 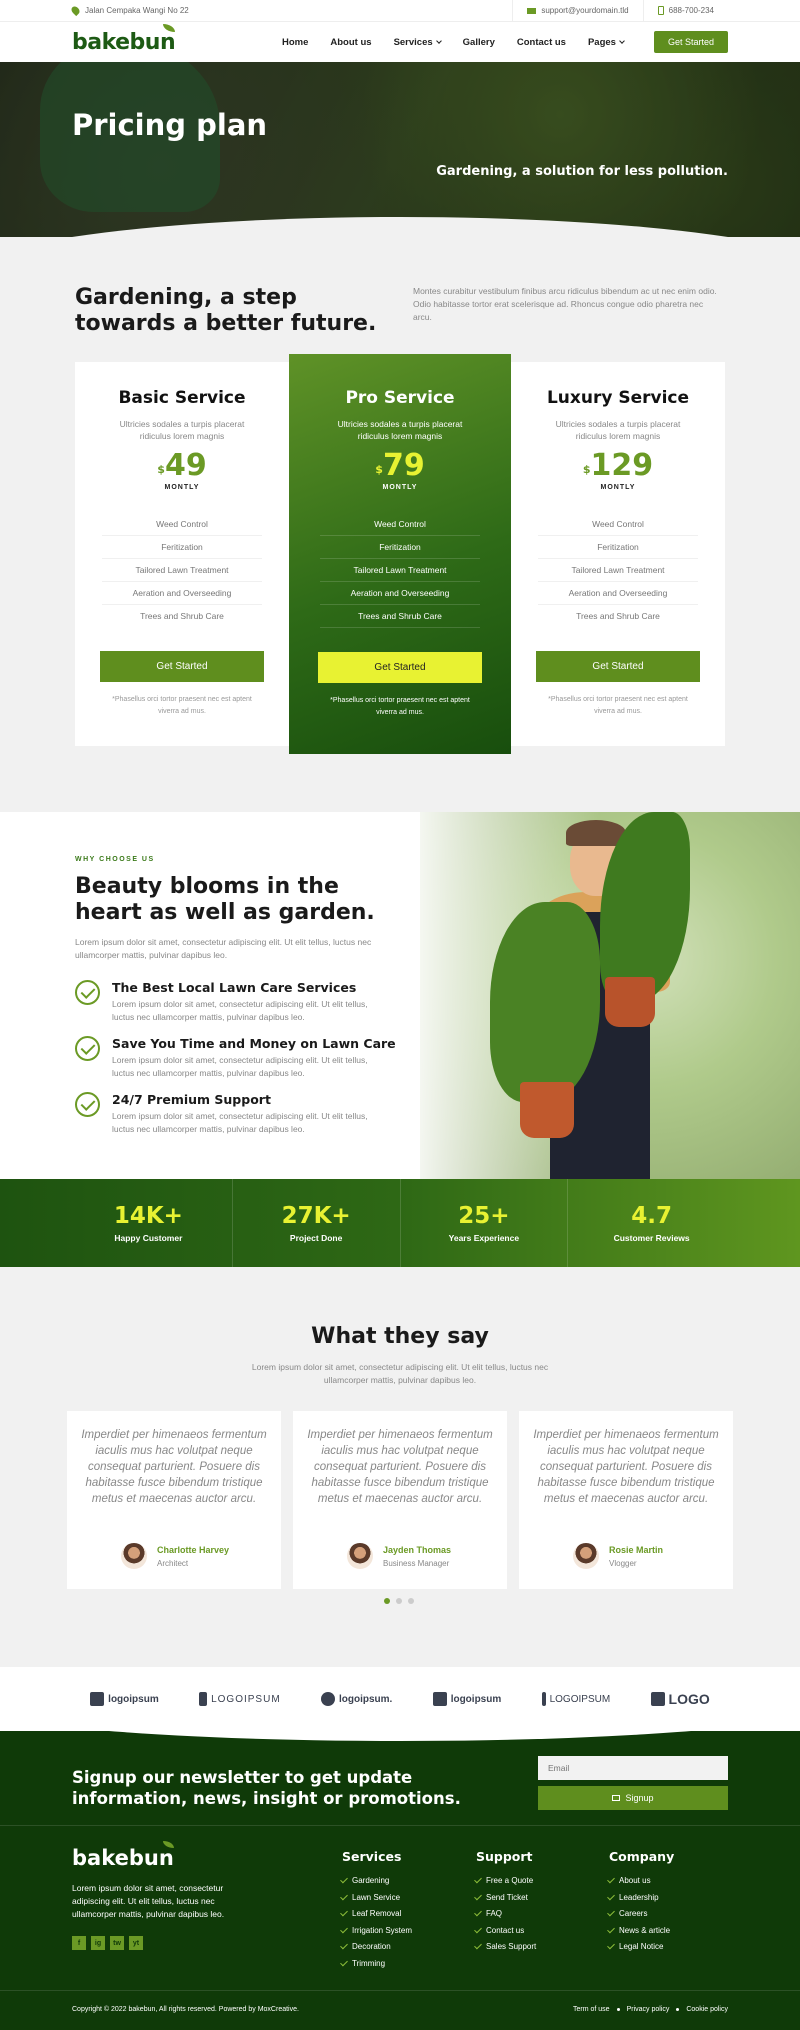 What do you see at coordinates (295, 42) in the screenshot?
I see `nav-home: Home` at bounding box center [295, 42].